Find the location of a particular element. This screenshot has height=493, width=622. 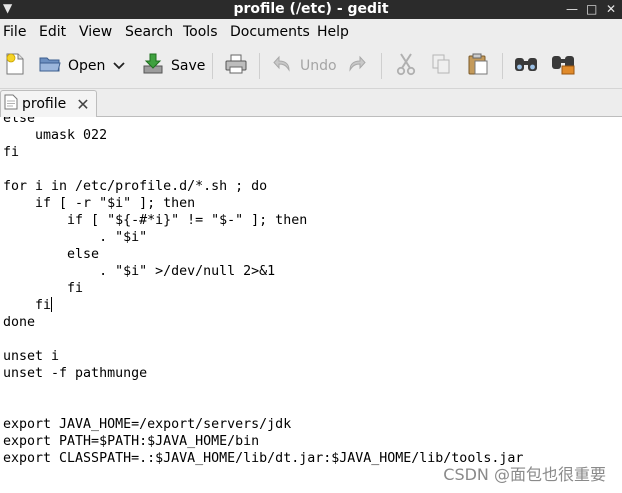

redo-button is located at coordinates (356, 66).